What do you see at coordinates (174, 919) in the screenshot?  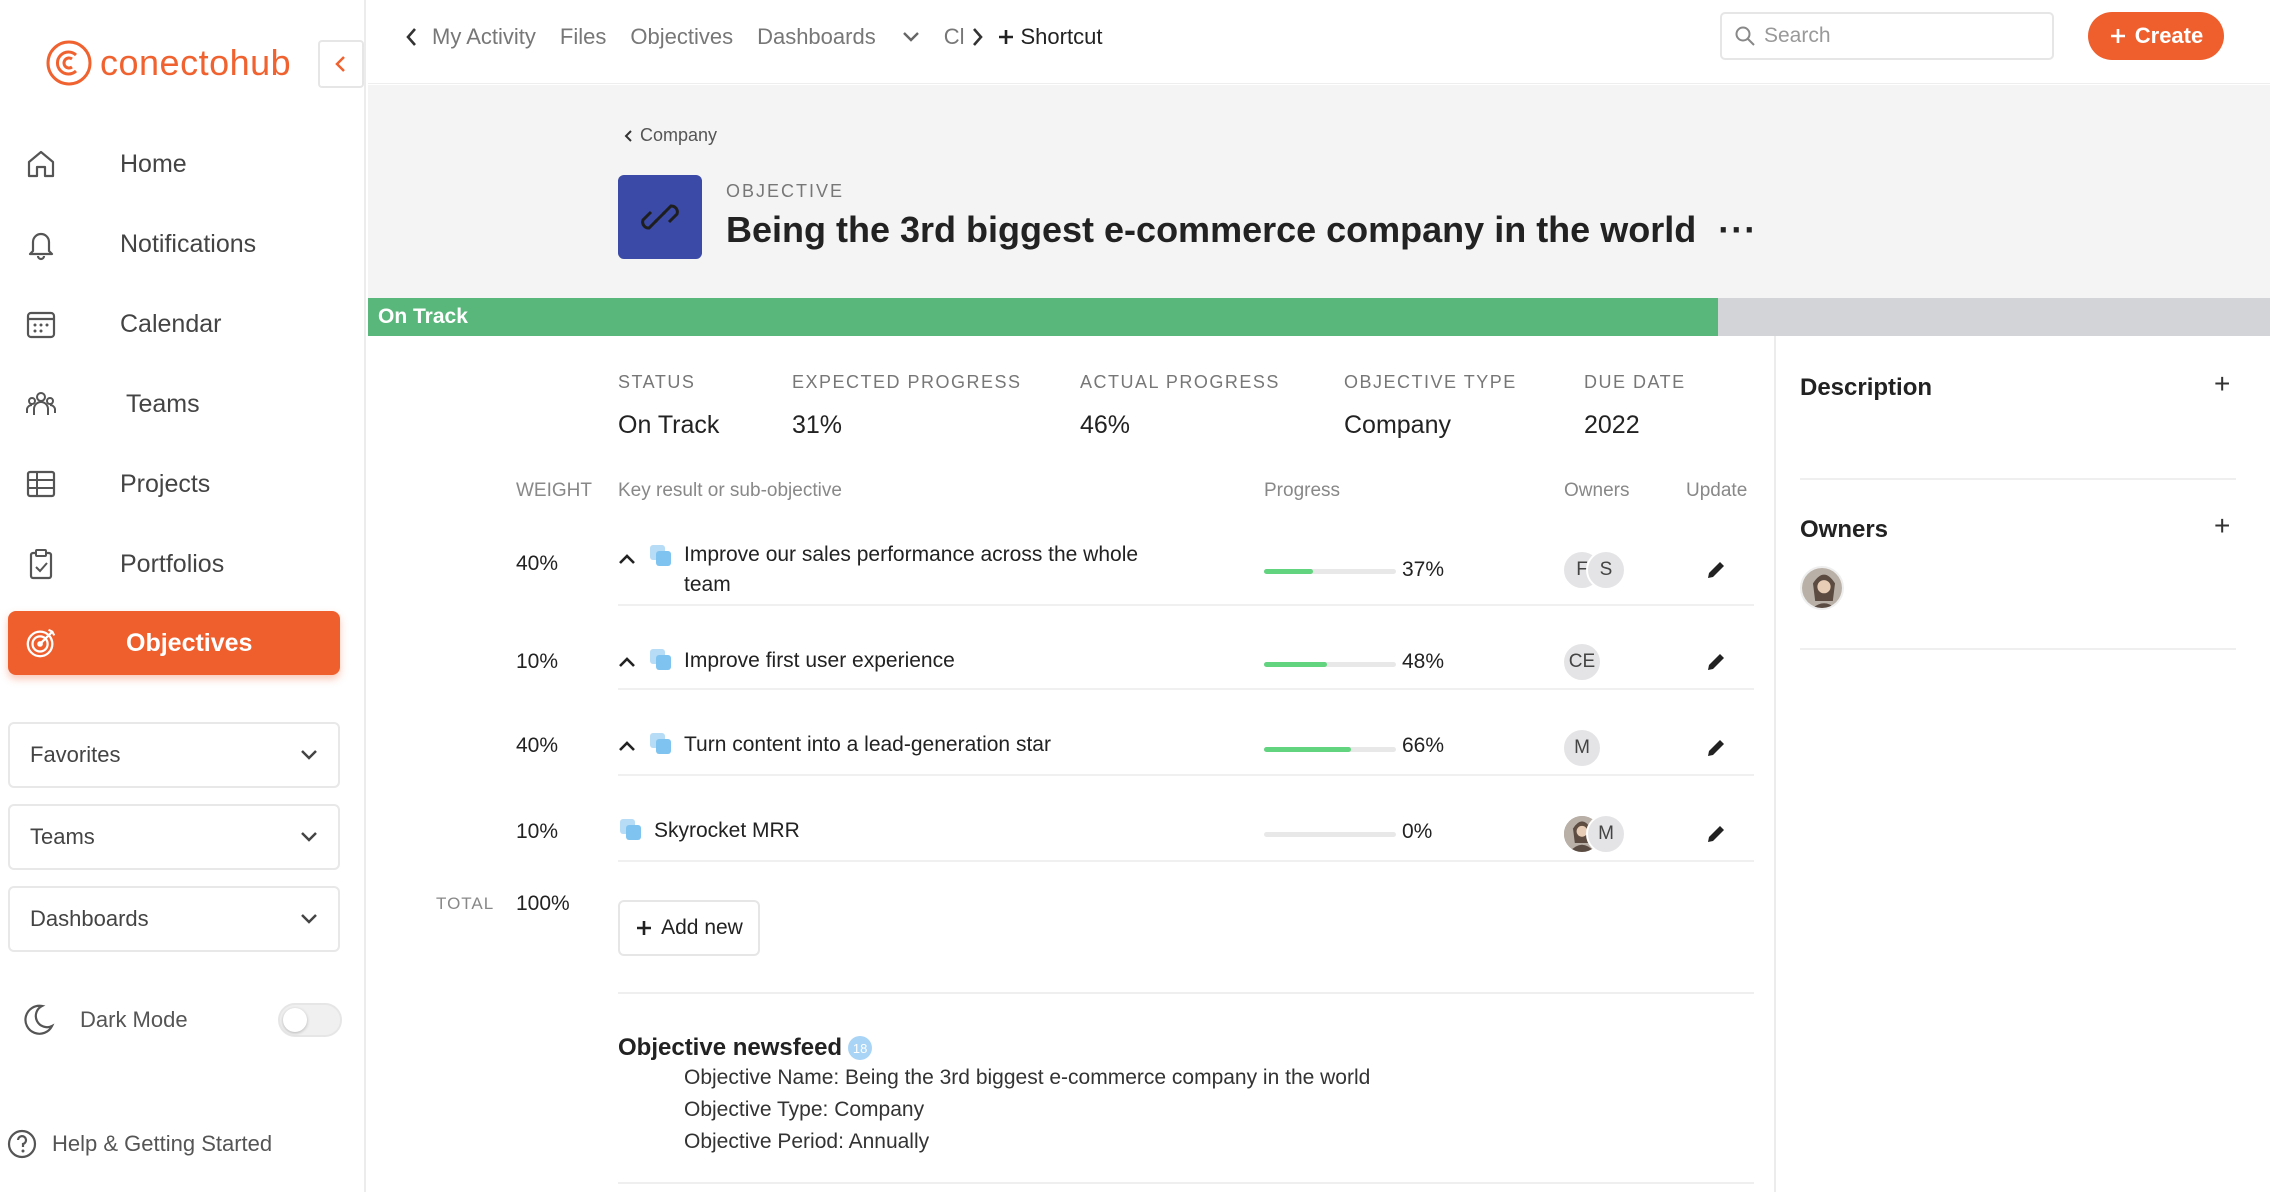 I see `dashboards-dropdown: Dashboards` at bounding box center [174, 919].